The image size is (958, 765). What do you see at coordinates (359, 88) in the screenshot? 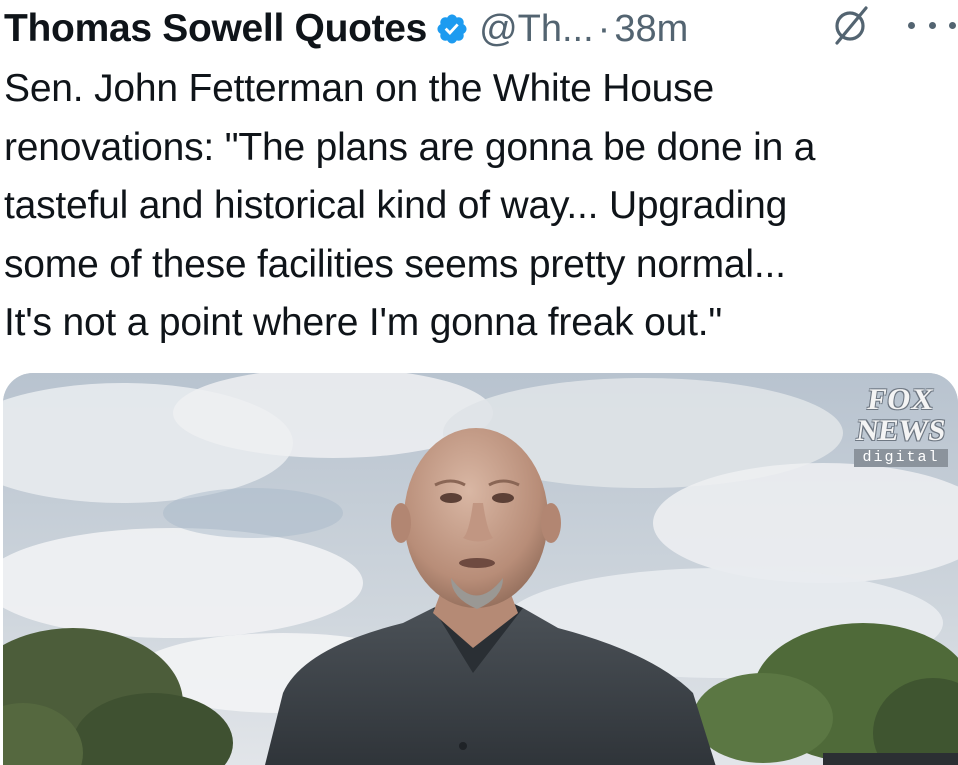
I see `tweet-text-line: Sen. John Fetterman on the White House` at bounding box center [359, 88].